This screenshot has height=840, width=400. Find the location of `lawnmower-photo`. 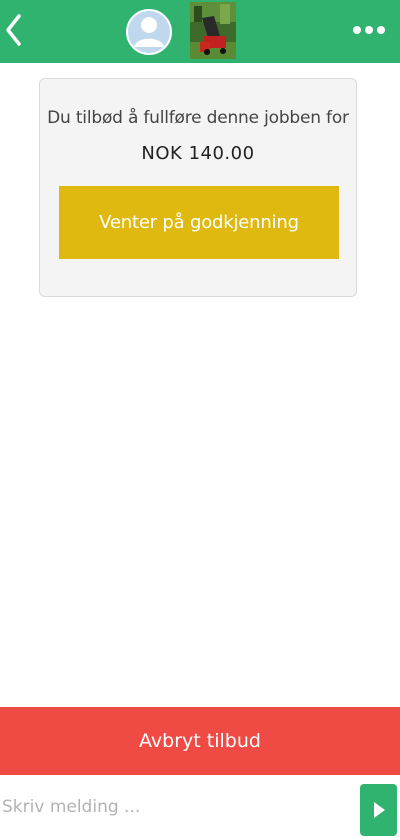

lawnmower-photo is located at coordinates (213, 30).